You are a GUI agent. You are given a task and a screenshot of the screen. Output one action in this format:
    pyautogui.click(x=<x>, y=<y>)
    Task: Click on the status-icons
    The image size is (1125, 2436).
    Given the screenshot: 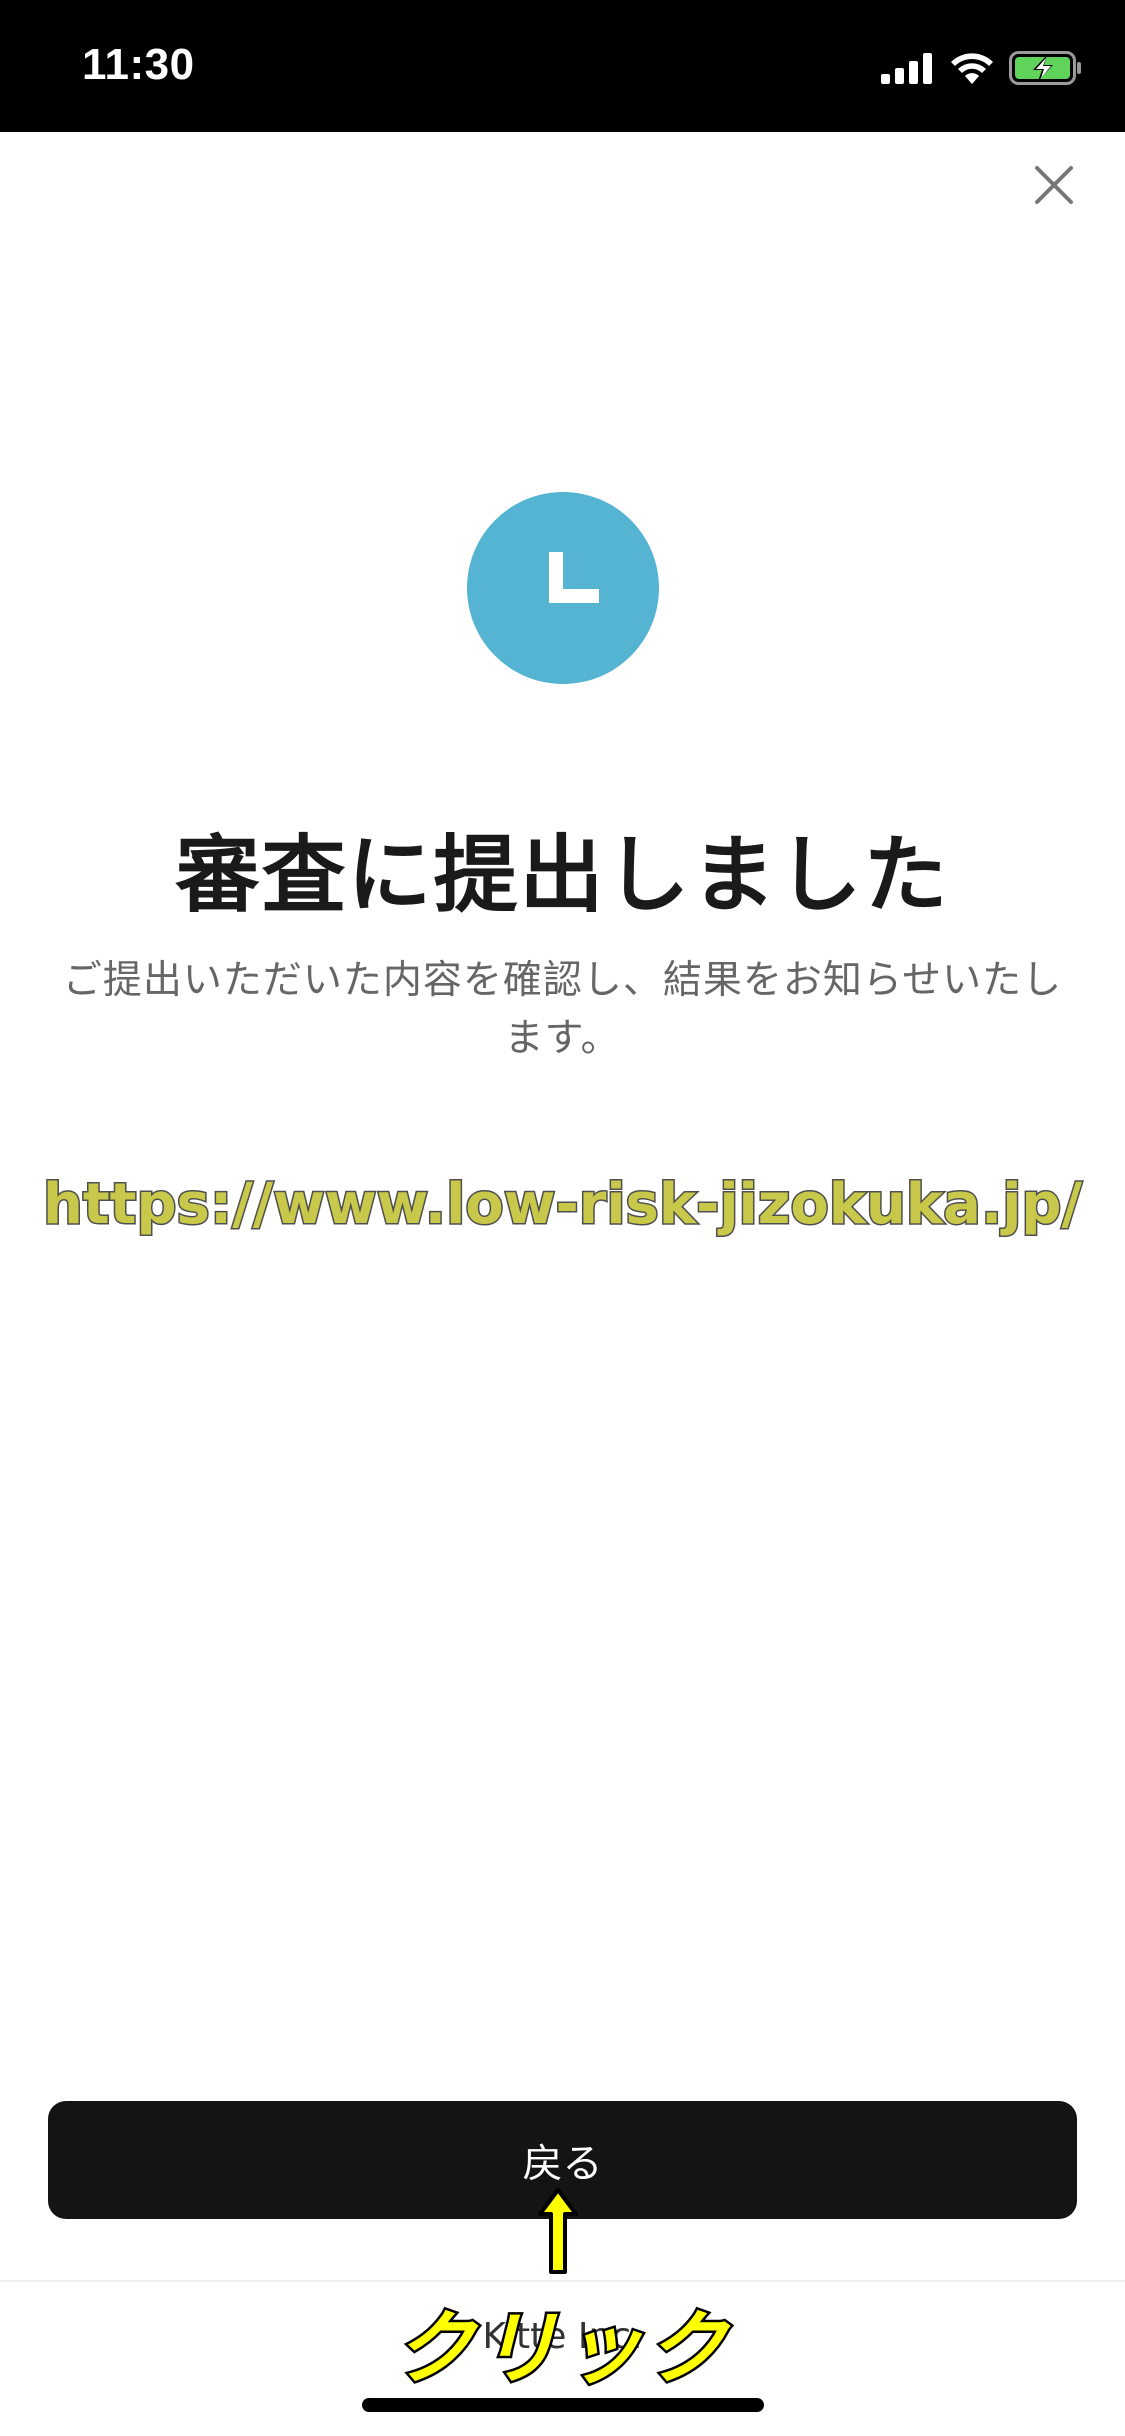 What is the action you would take?
    pyautogui.click(x=982, y=68)
    